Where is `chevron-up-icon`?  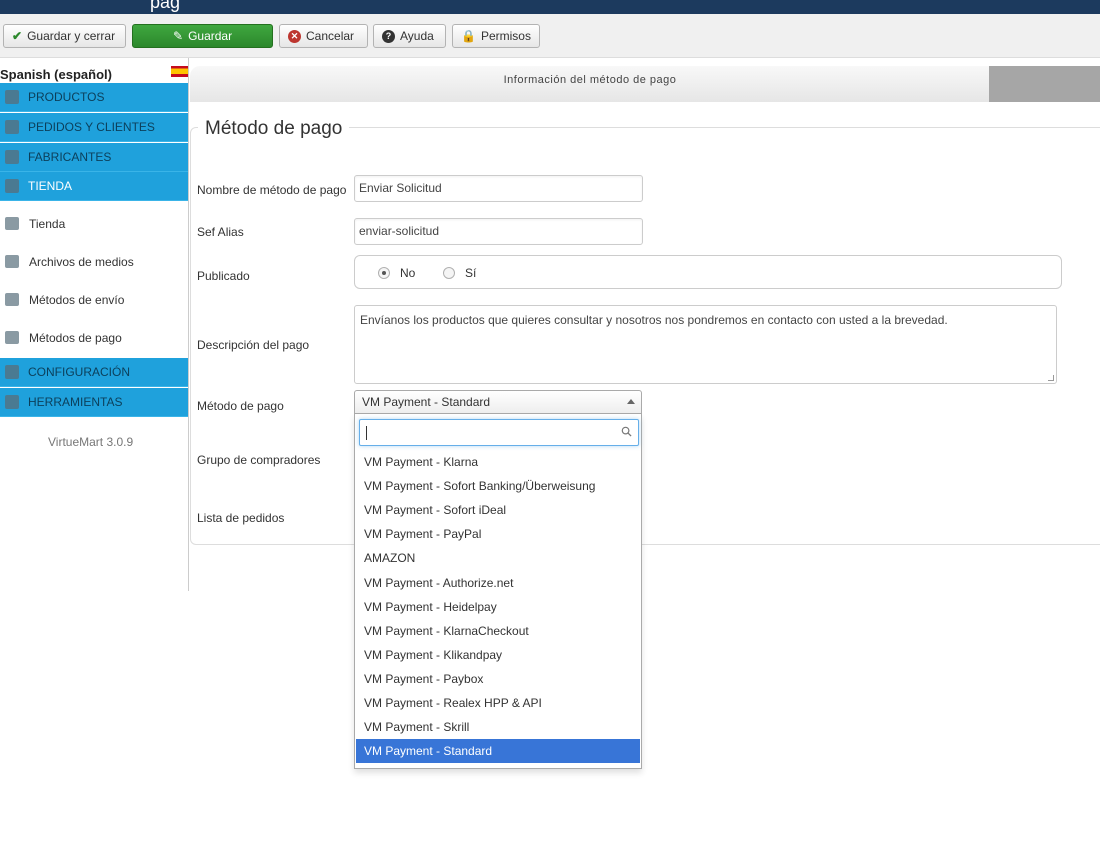 chevron-up-icon is located at coordinates (631, 401).